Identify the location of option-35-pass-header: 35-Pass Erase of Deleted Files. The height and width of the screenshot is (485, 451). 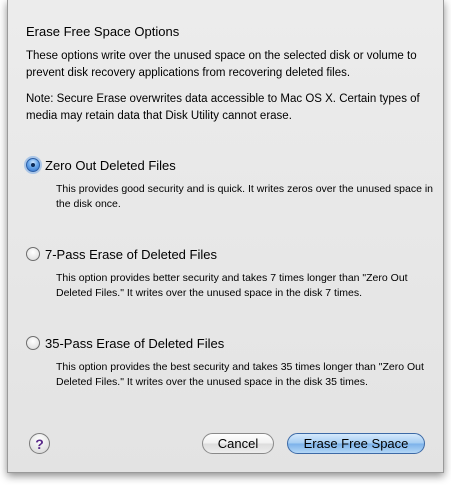
(231, 343).